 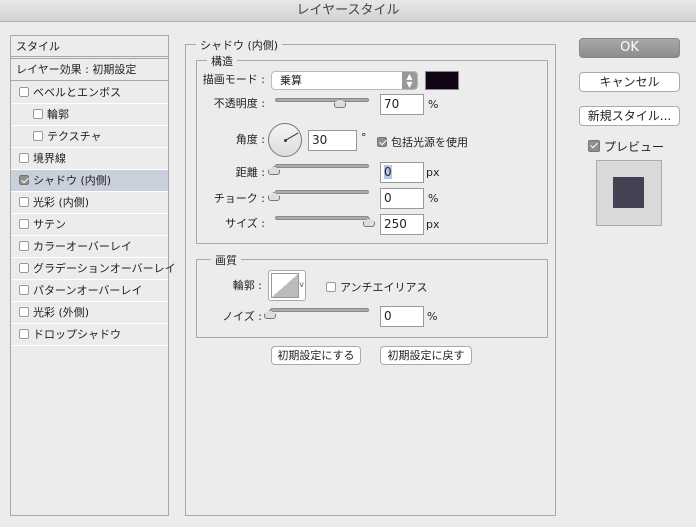 I want to click on noise-unit: %, so click(x=432, y=316).